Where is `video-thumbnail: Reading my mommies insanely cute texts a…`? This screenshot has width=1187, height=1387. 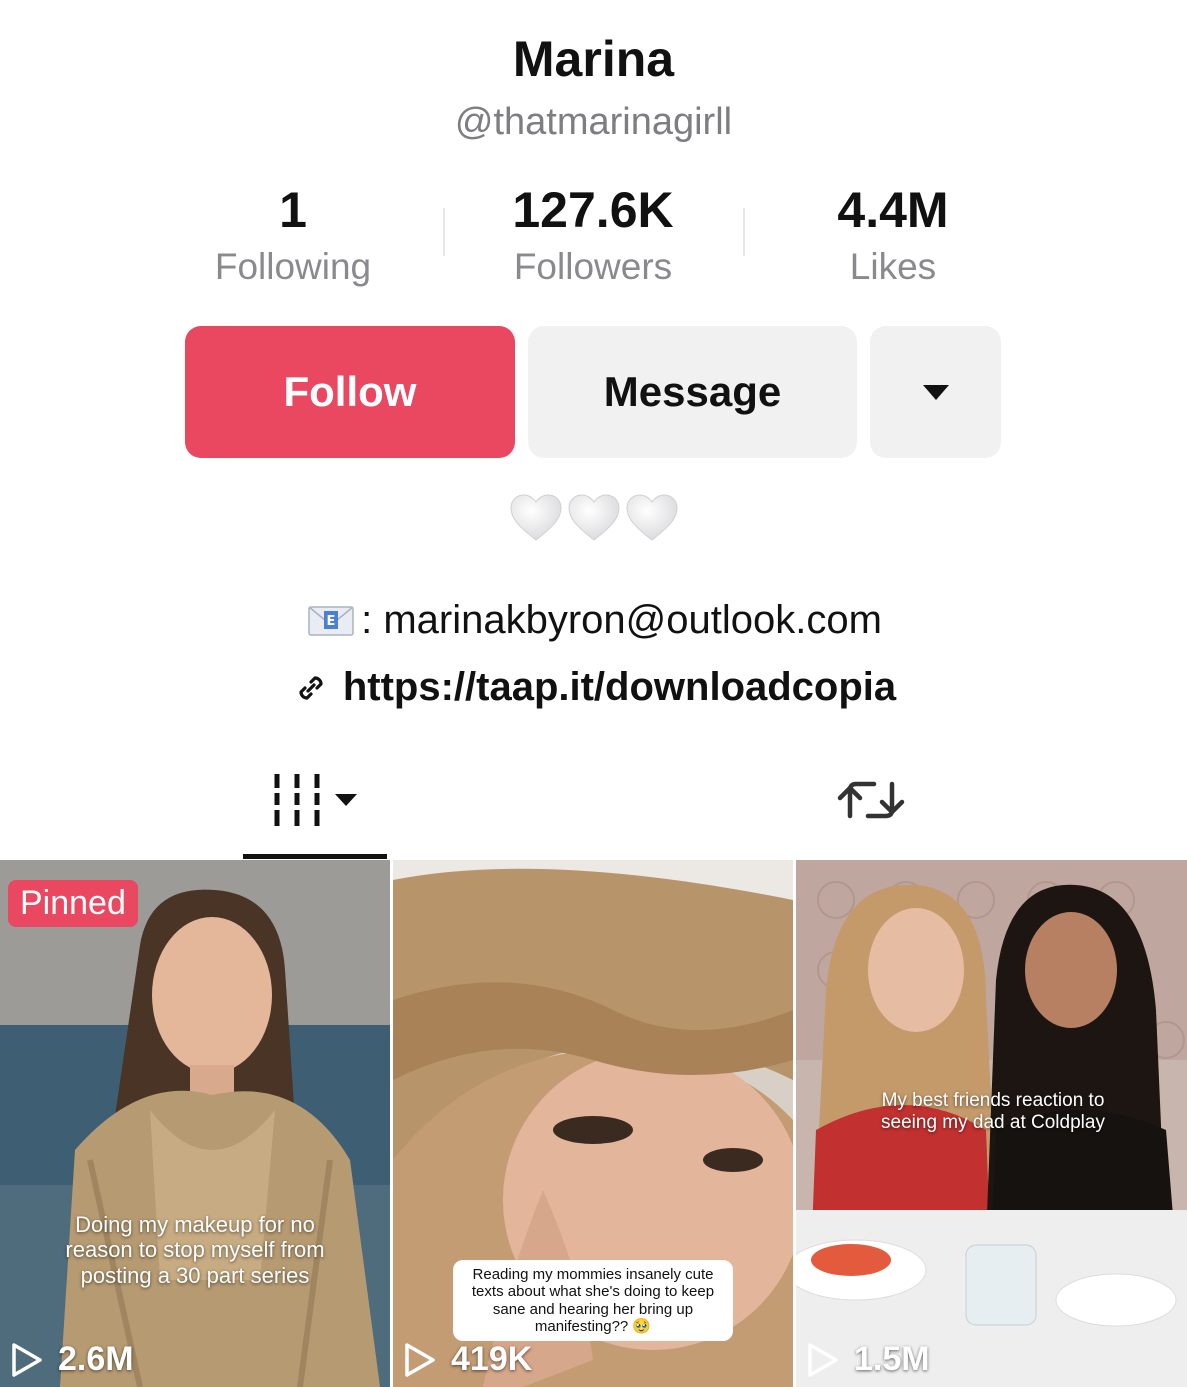 video-thumbnail: Reading my mommies insanely cute texts a… is located at coordinates (593, 1123).